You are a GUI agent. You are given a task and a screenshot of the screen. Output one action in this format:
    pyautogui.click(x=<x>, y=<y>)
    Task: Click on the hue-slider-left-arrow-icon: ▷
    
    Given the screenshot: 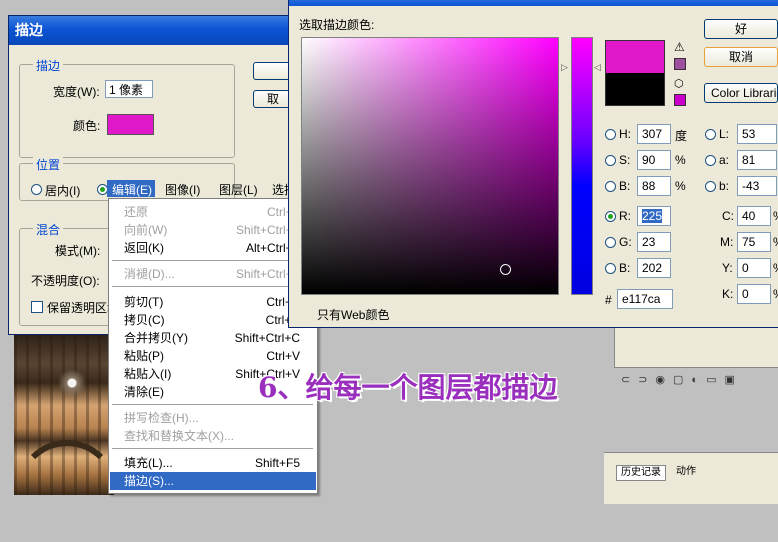 What is the action you would take?
    pyautogui.click(x=564, y=67)
    